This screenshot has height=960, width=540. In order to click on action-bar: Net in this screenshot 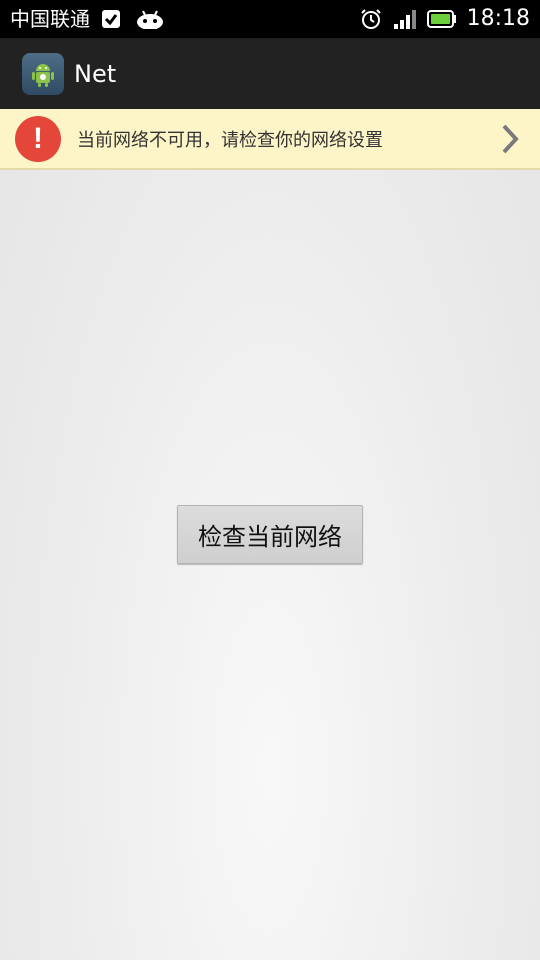, I will do `click(270, 73)`.